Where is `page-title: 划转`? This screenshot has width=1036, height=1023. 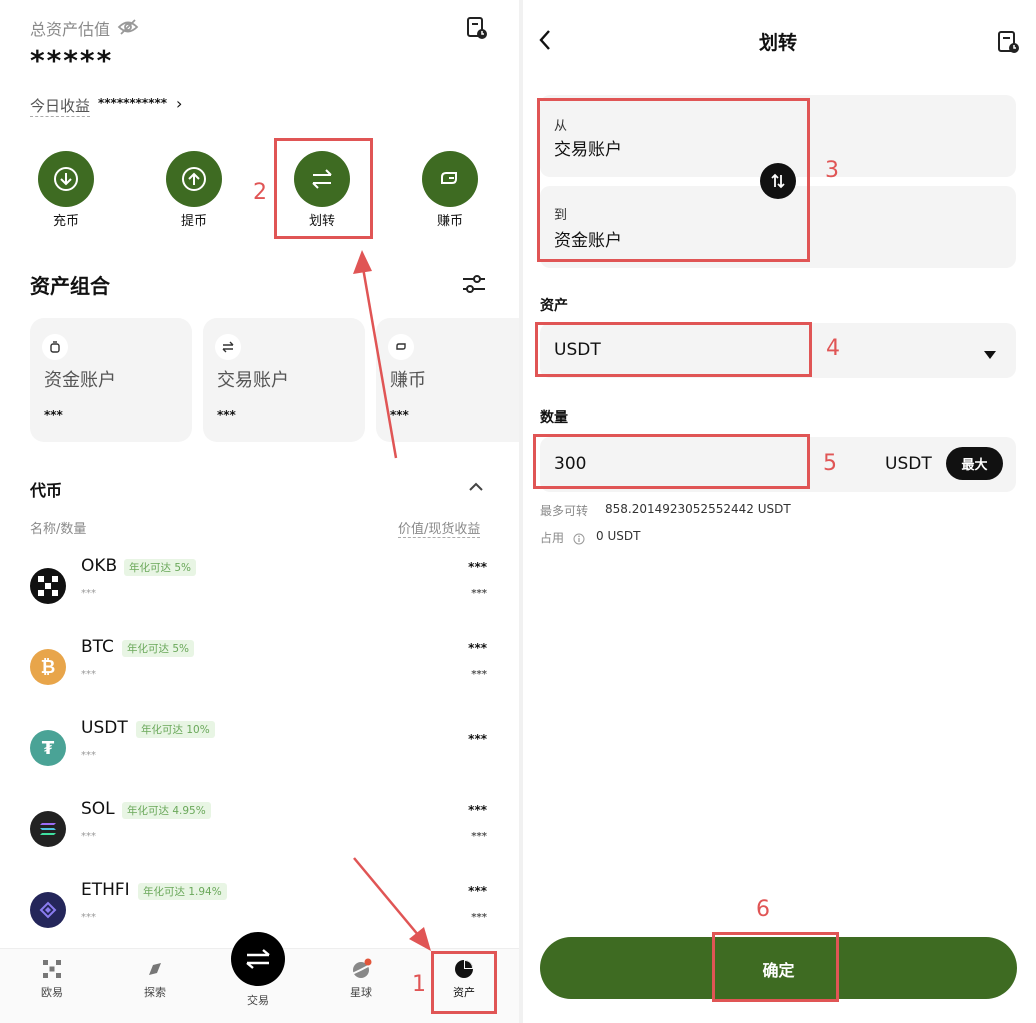 page-title: 划转 is located at coordinates (777, 43).